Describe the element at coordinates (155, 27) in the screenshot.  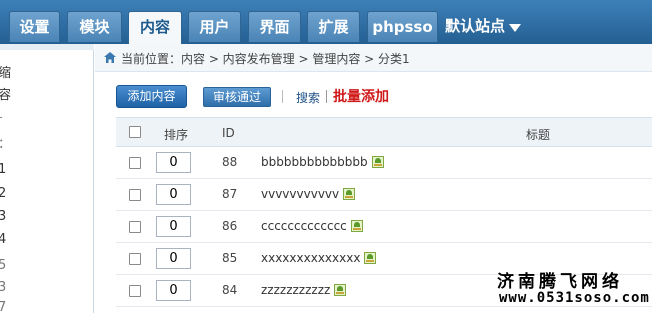
I see `tab-content: 内容` at that location.